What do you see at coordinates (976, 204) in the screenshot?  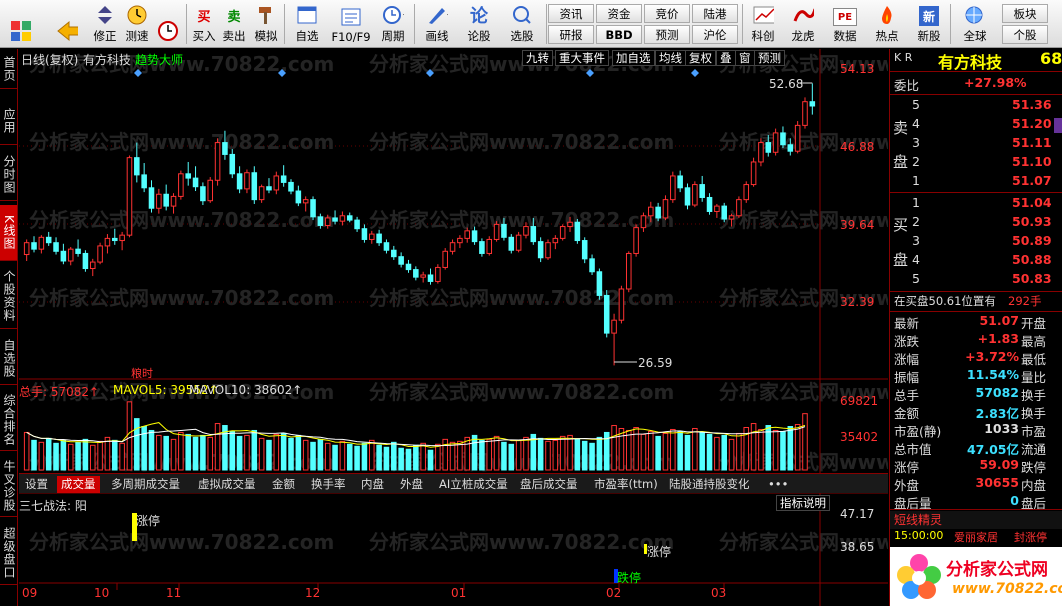 I see `buy-order-row: 1 51.04` at bounding box center [976, 204].